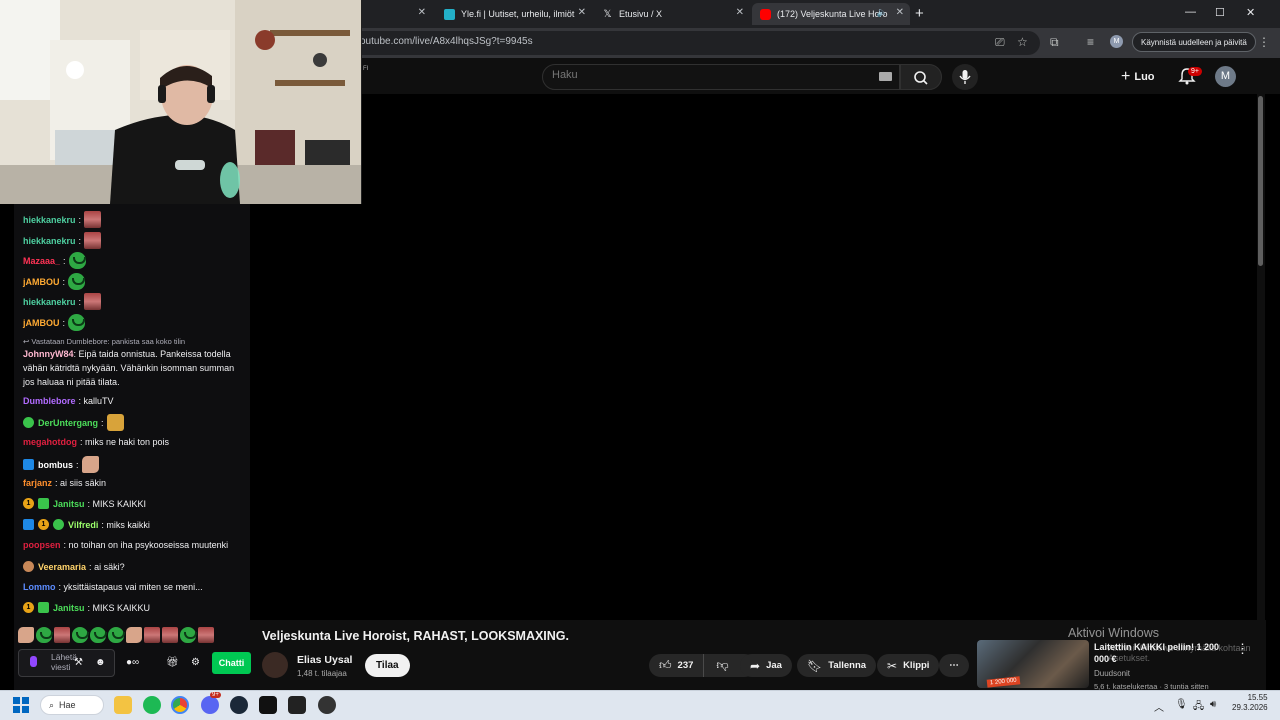  What do you see at coordinates (41, 261) in the screenshot?
I see `chat-username: Mazaaa_` at bounding box center [41, 261].